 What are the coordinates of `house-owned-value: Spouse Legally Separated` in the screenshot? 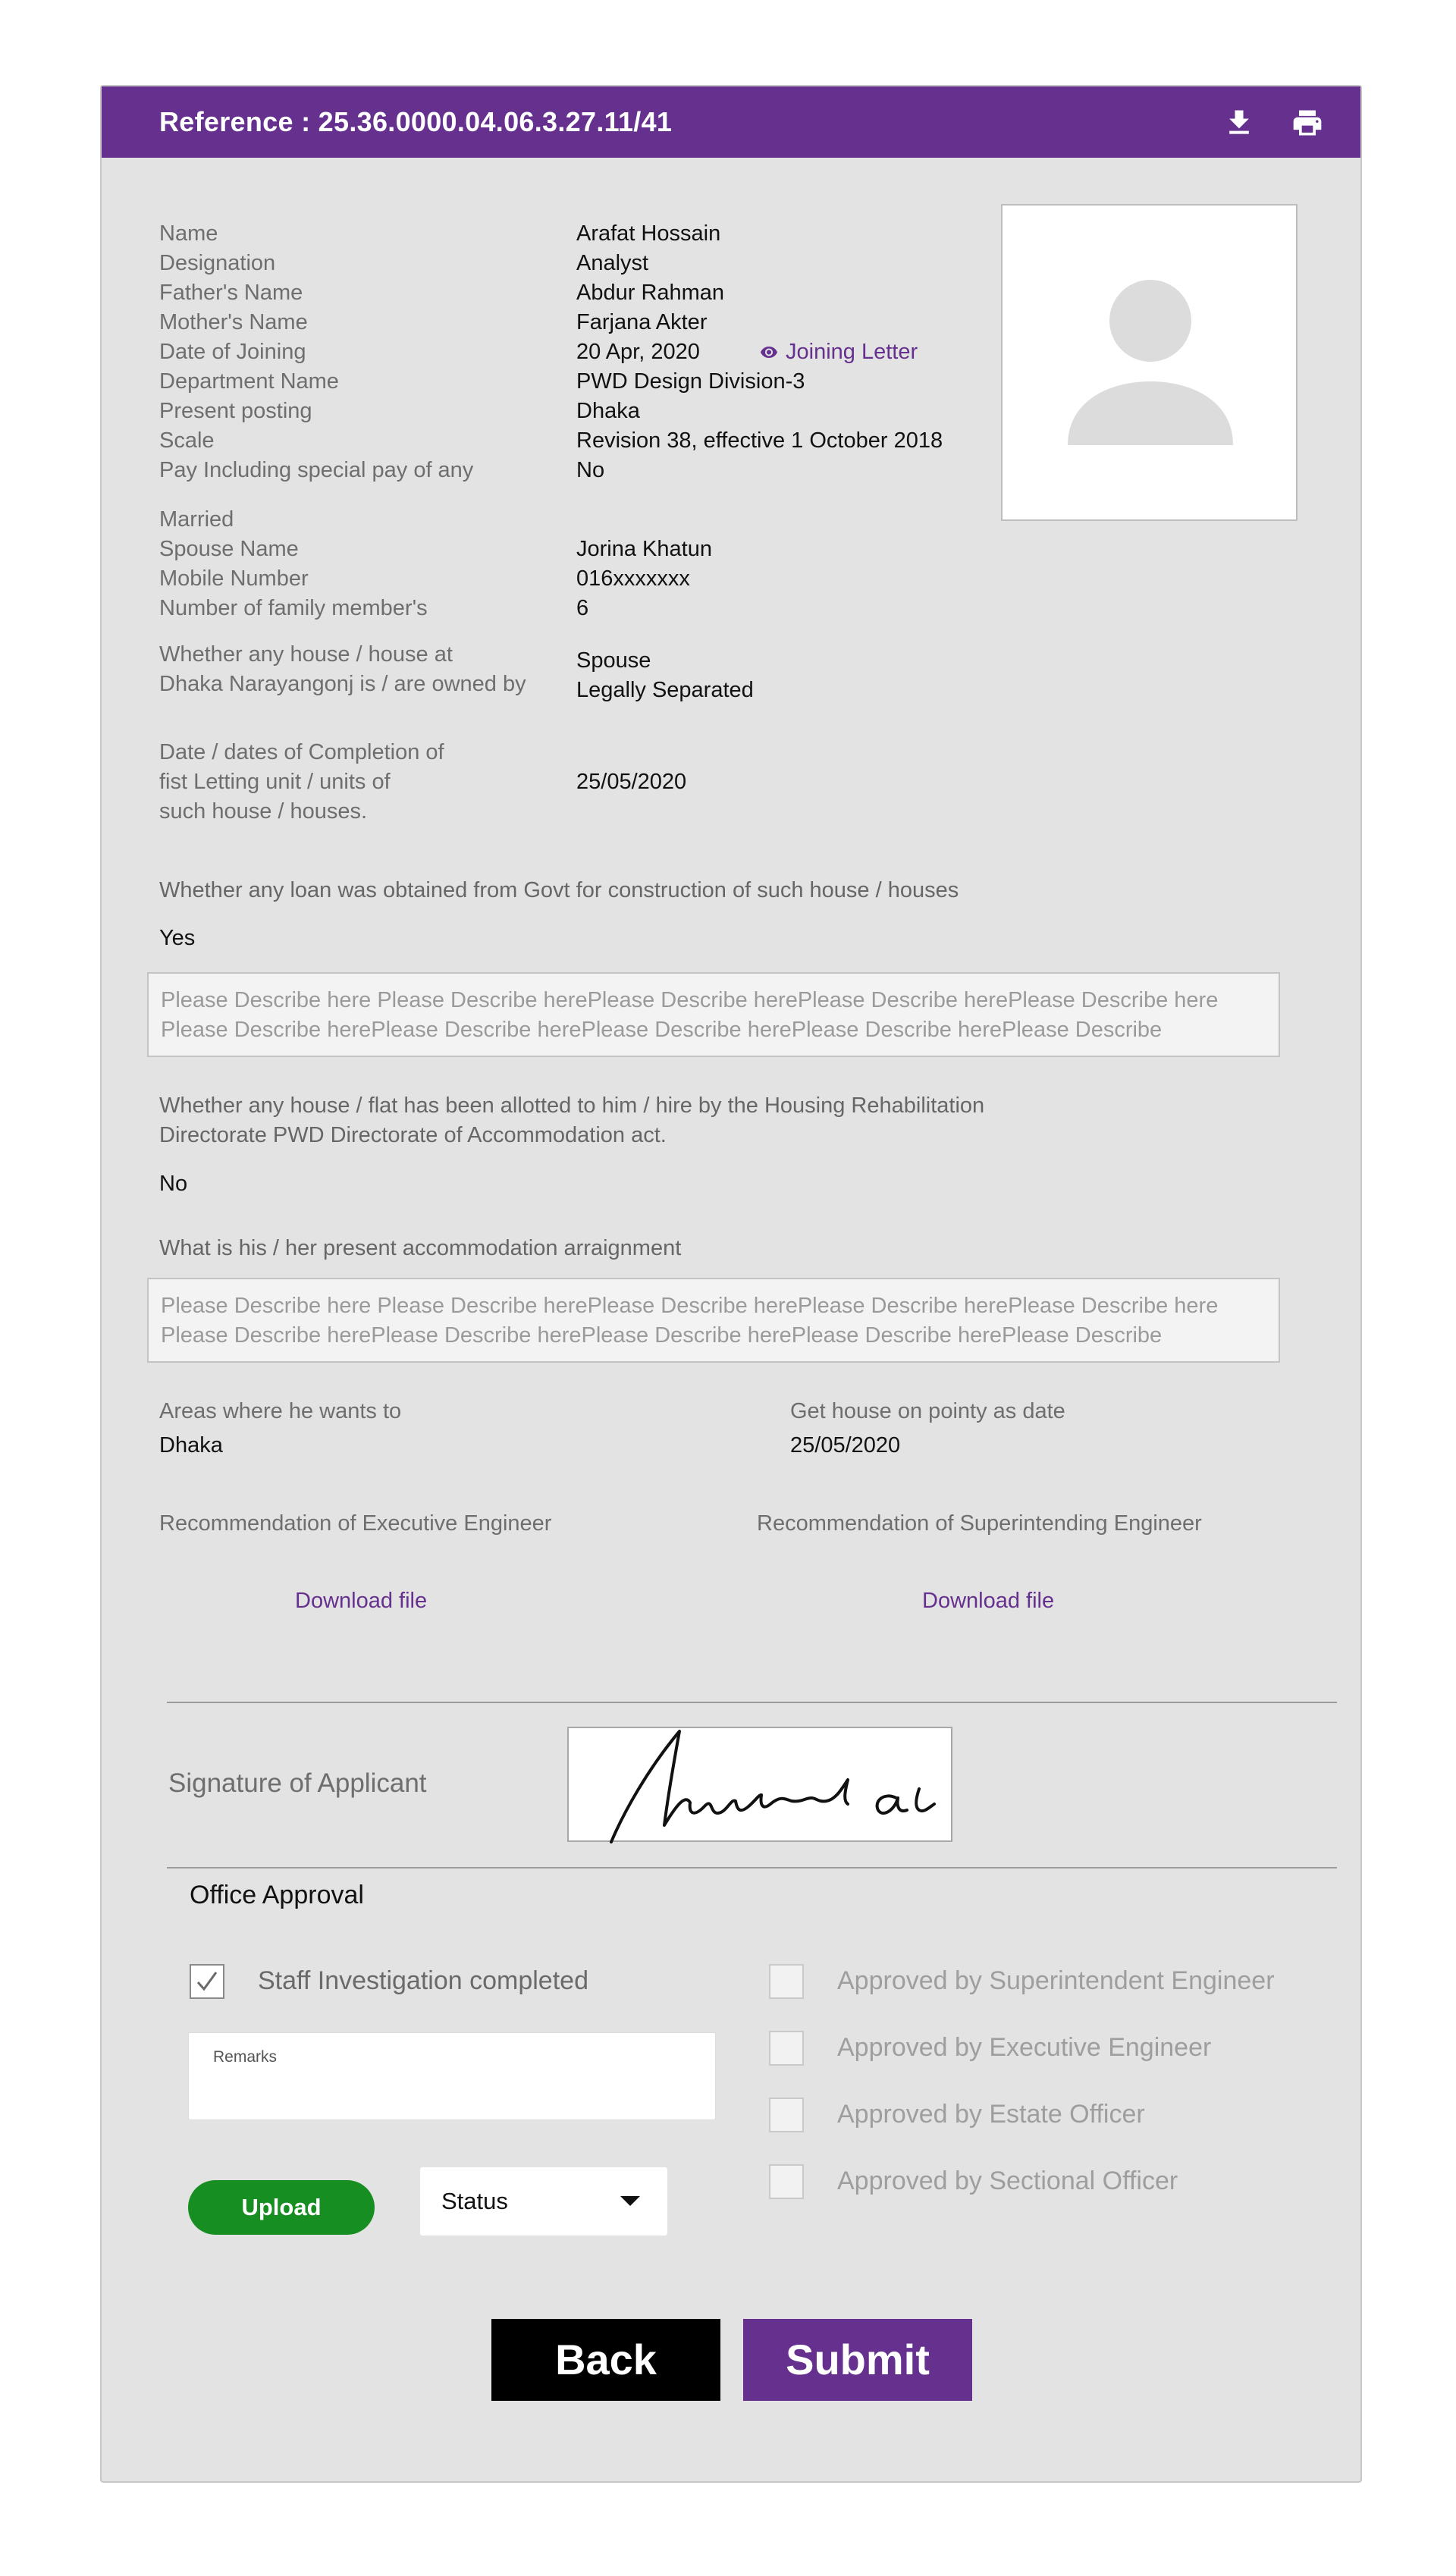 It's located at (665, 675).